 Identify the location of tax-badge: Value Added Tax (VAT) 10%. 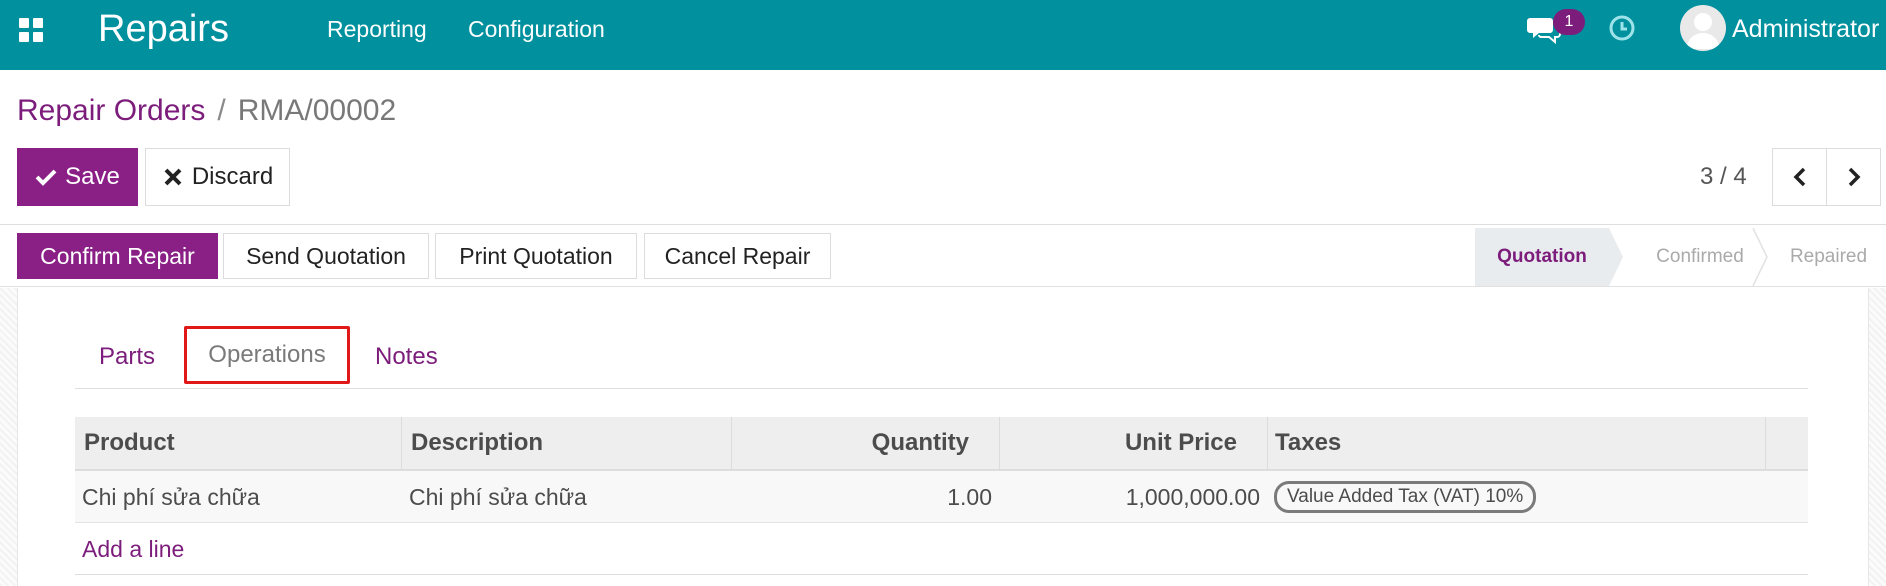
(1405, 497).